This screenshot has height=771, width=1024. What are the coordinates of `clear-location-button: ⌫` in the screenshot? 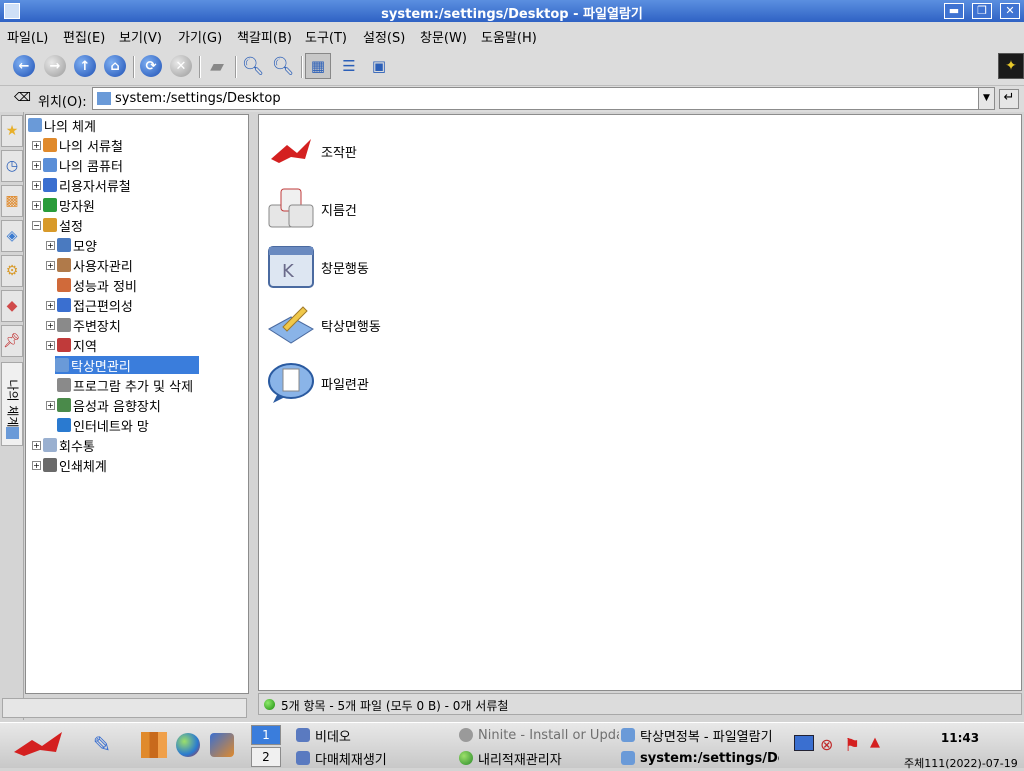 It's located at (23, 98).